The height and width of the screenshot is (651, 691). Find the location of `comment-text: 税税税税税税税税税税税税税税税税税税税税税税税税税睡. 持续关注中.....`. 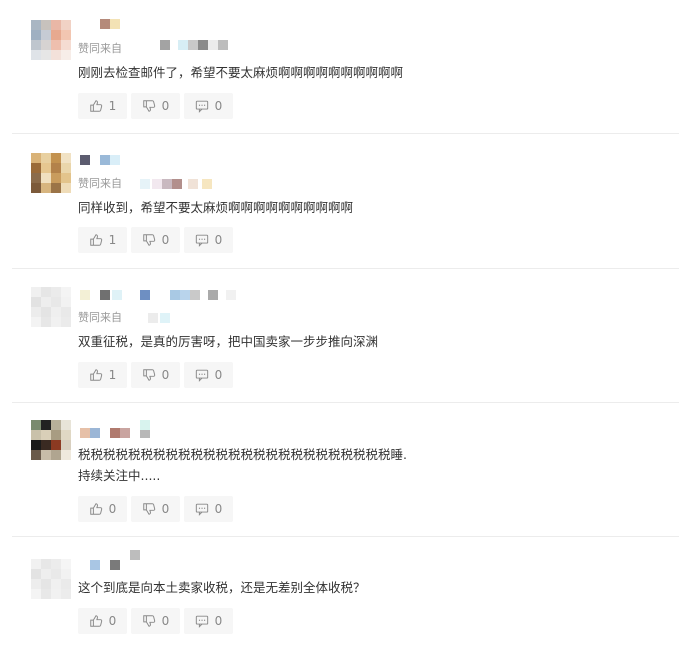

comment-text: 税税税税税税税税税税税税税税税税税税税税税税税税税睡. 持续关注中..... is located at coordinates (242, 465).